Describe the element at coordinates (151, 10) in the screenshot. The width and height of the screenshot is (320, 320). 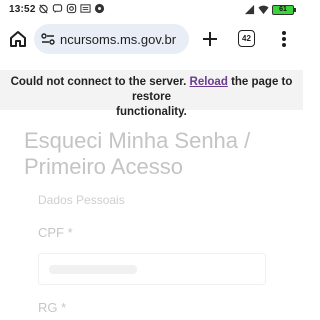
I see `status-bar: 13:52 61` at that location.